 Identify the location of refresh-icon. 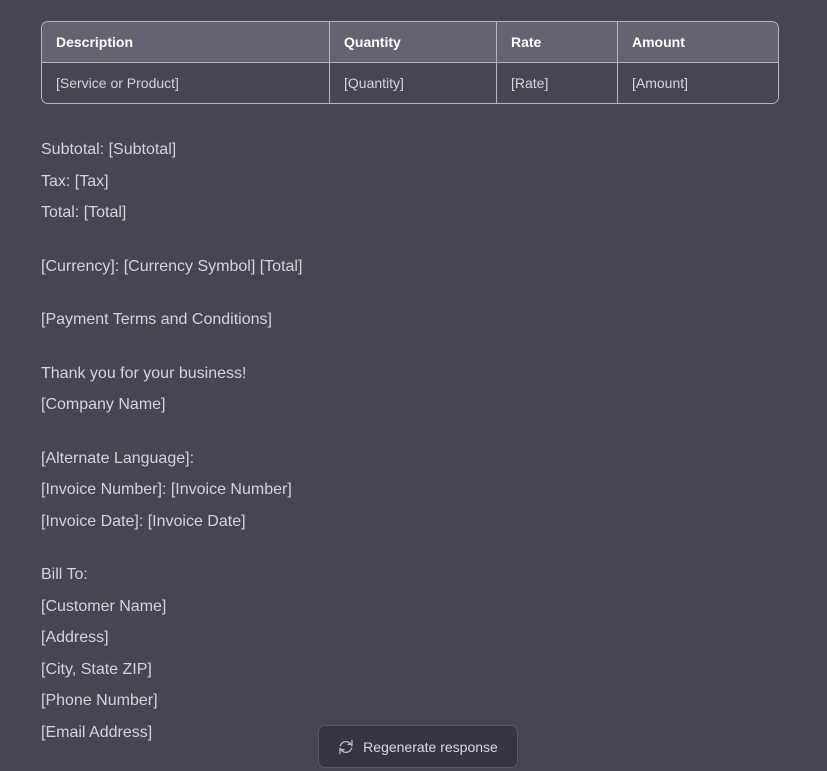
(346, 747).